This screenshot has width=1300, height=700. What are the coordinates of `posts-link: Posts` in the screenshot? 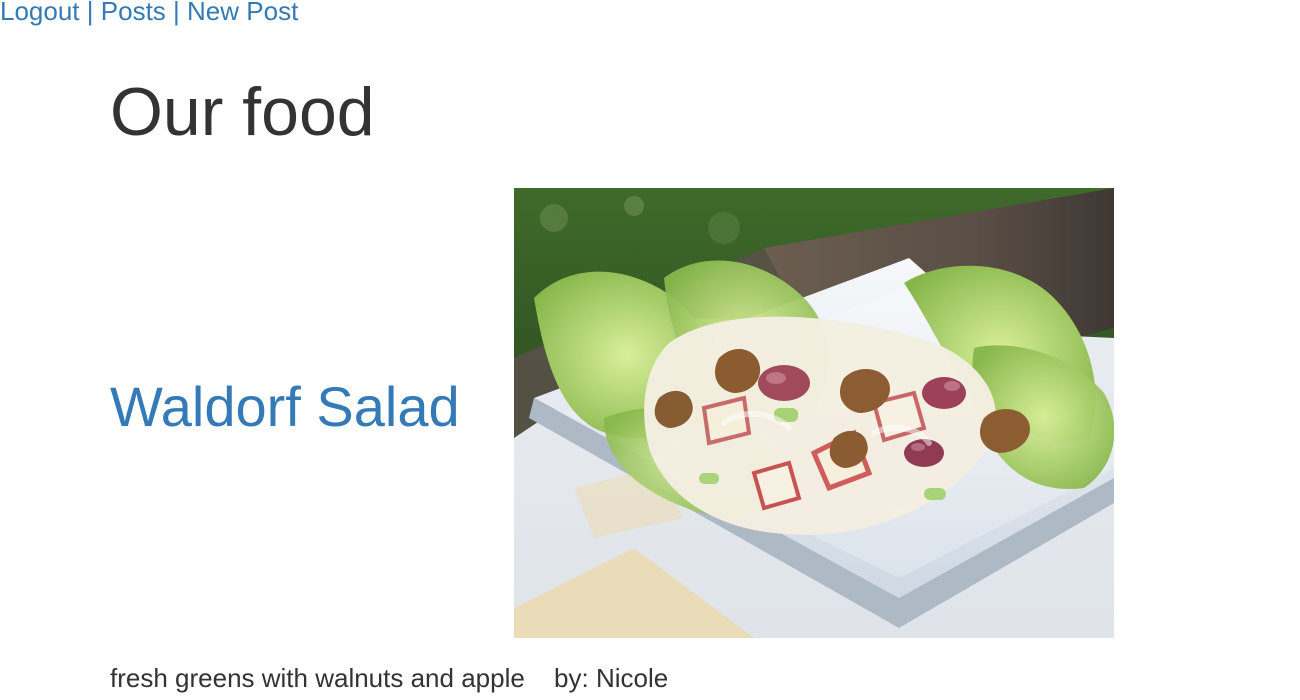 It's located at (133, 13).